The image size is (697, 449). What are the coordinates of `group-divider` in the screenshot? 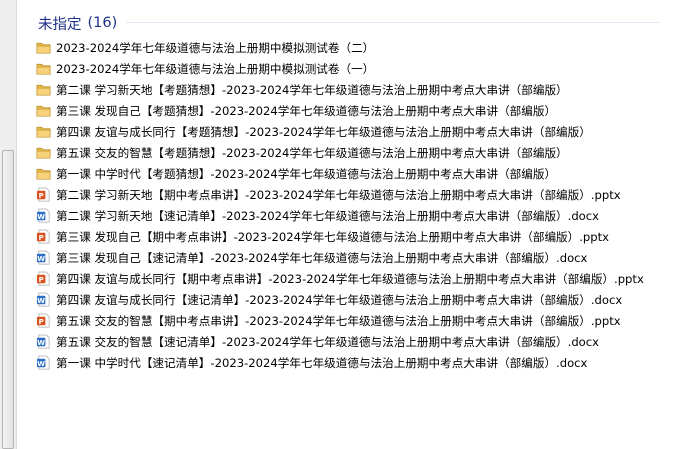 It's located at (393, 22).